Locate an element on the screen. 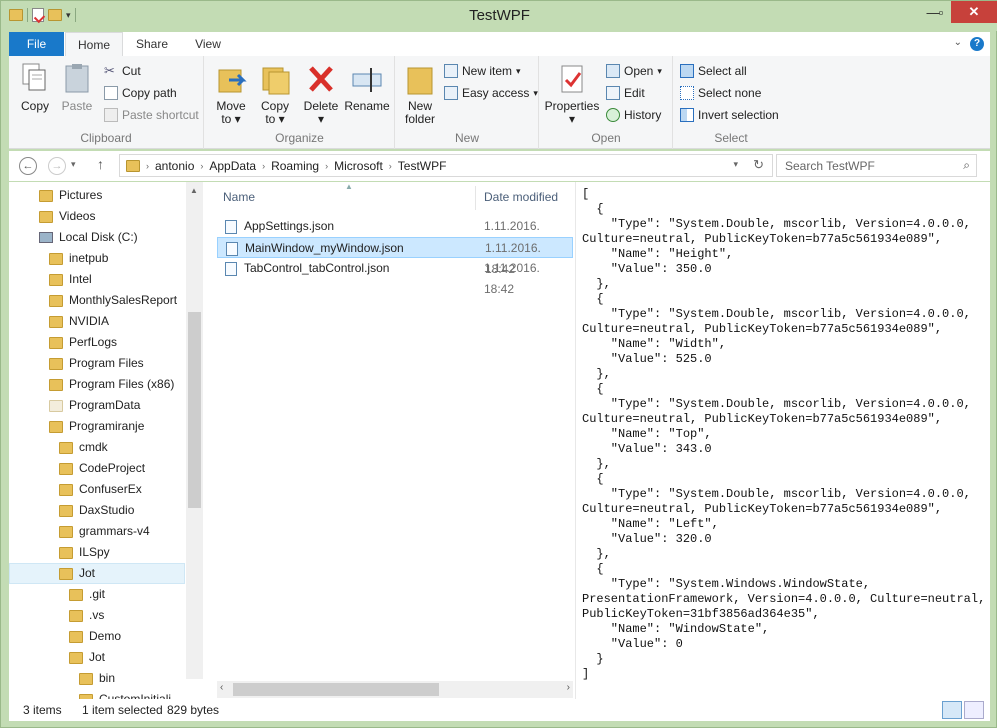 The height and width of the screenshot is (728, 997). rename-button: Rename is located at coordinates (367, 87).